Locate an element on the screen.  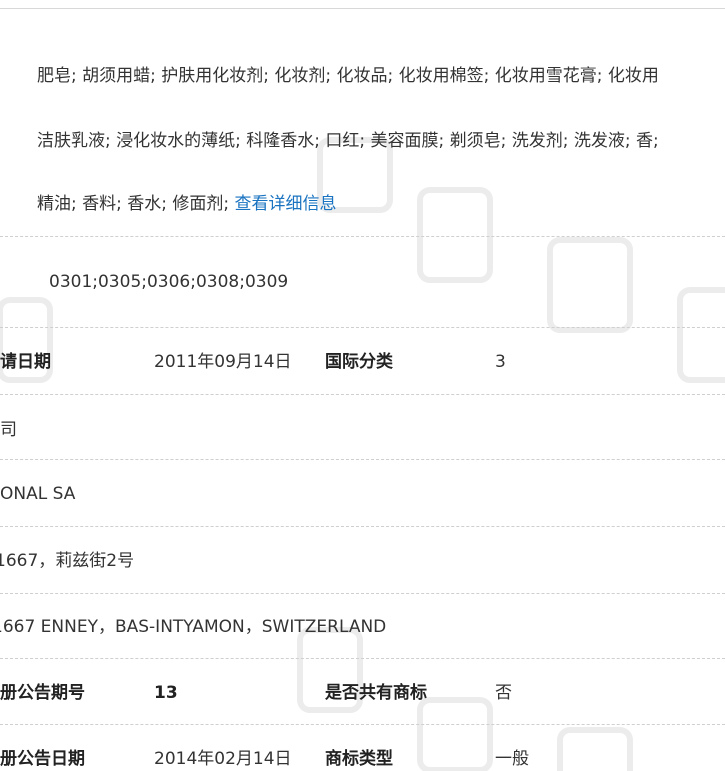
registration-date-label: 注册公告日期 is located at coordinates (42, 759).